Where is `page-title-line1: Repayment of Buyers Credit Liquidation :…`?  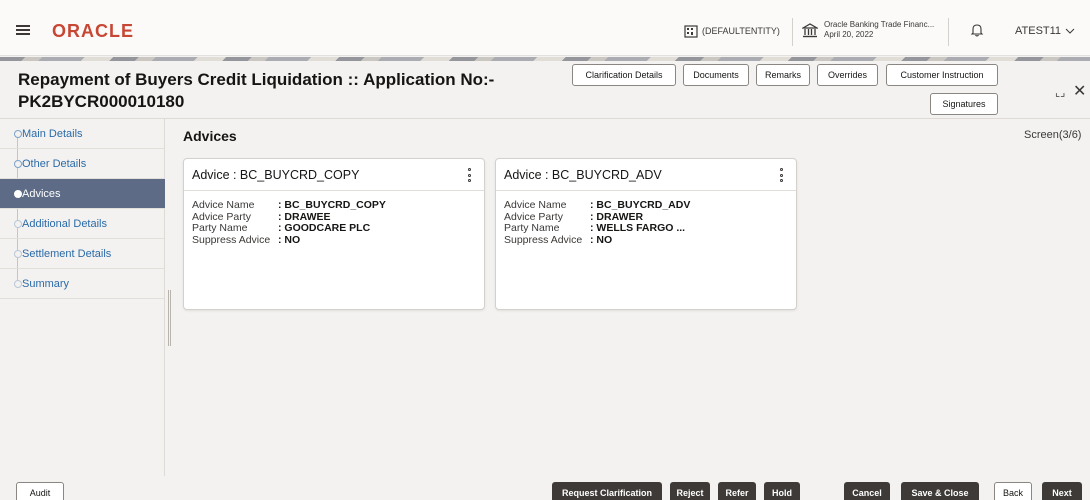
page-title-line1: Repayment of Buyers Credit Liquidation :… is located at coordinates (256, 79).